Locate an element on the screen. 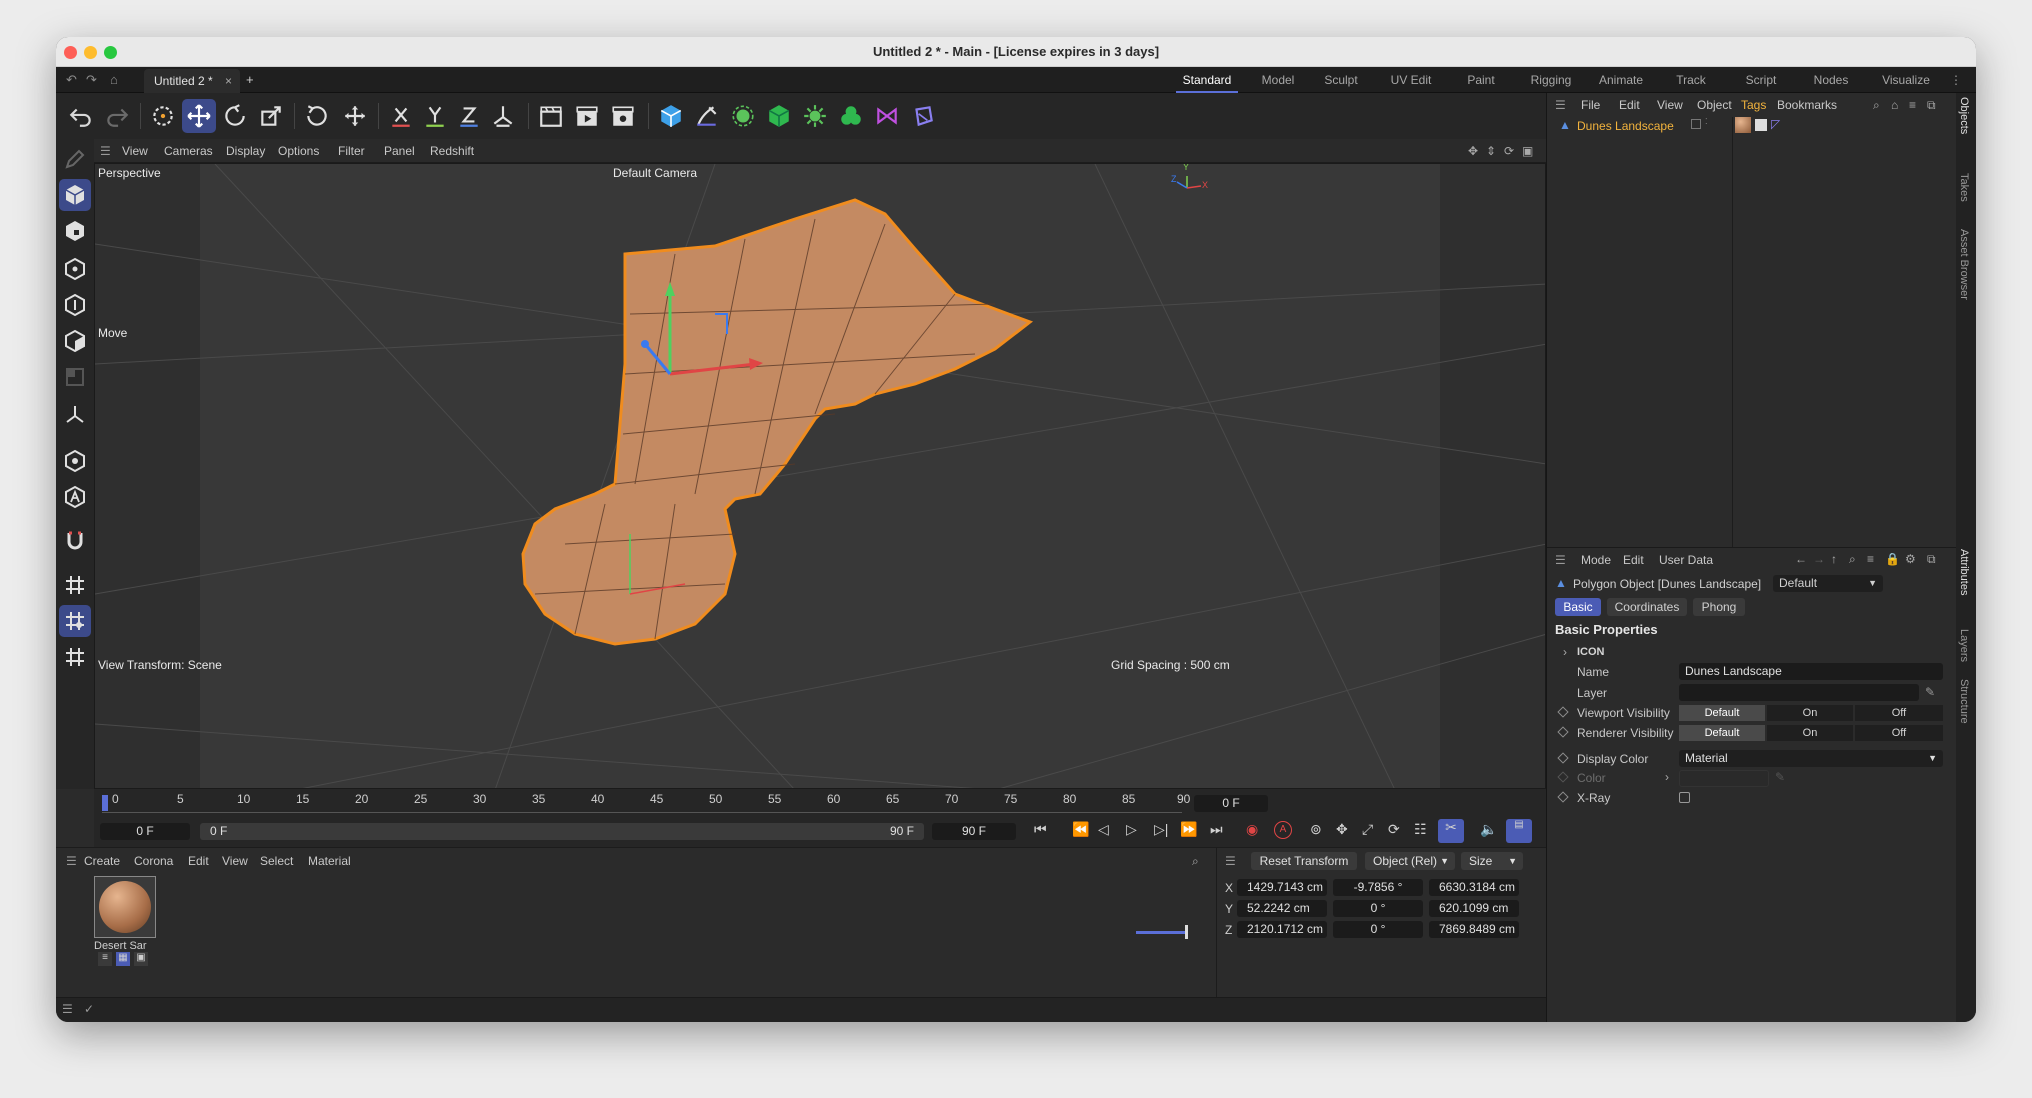 Image resolution: width=2032 pixels, height=1098 pixels. add-deformer-button is located at coordinates (887, 116).